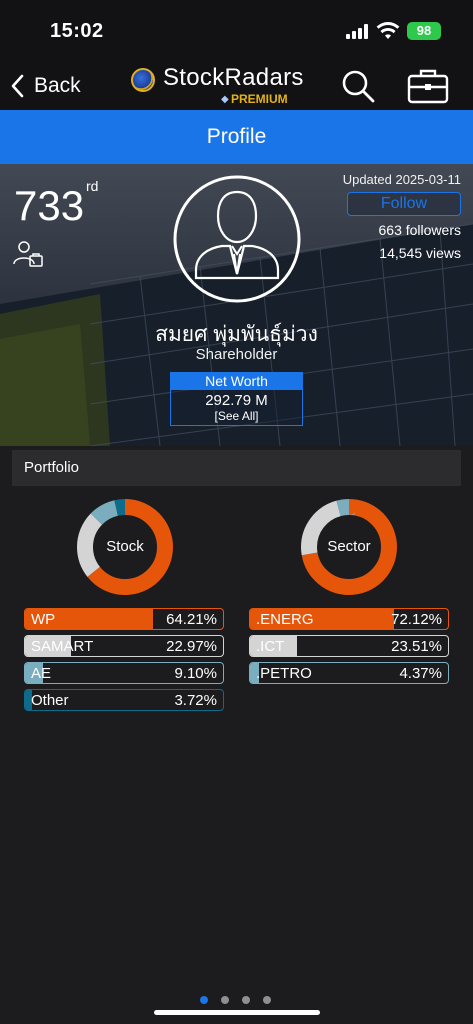 This screenshot has height=1024, width=473. Describe the element at coordinates (143, 80) in the screenshot. I see `logo-mark-icon` at that location.